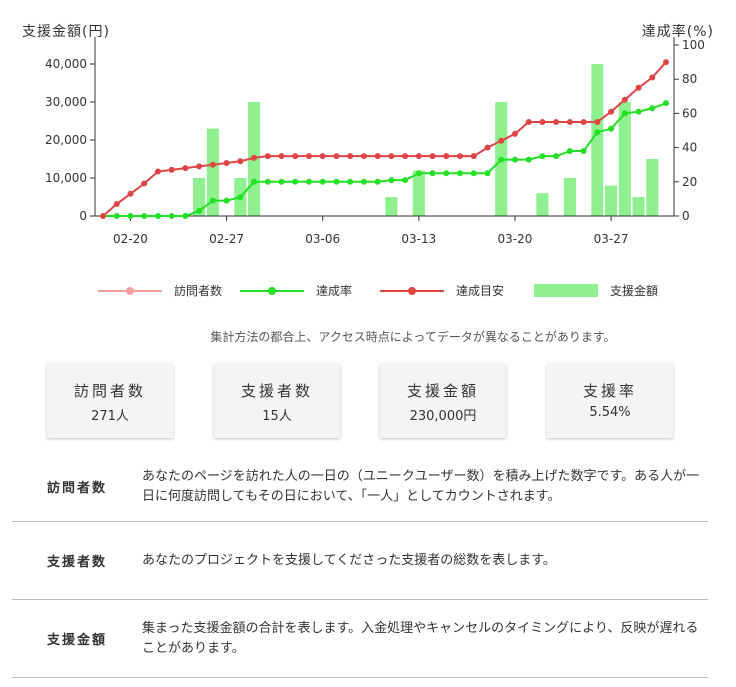  I want to click on y-right-axis-title: 達成率(%), so click(678, 31).